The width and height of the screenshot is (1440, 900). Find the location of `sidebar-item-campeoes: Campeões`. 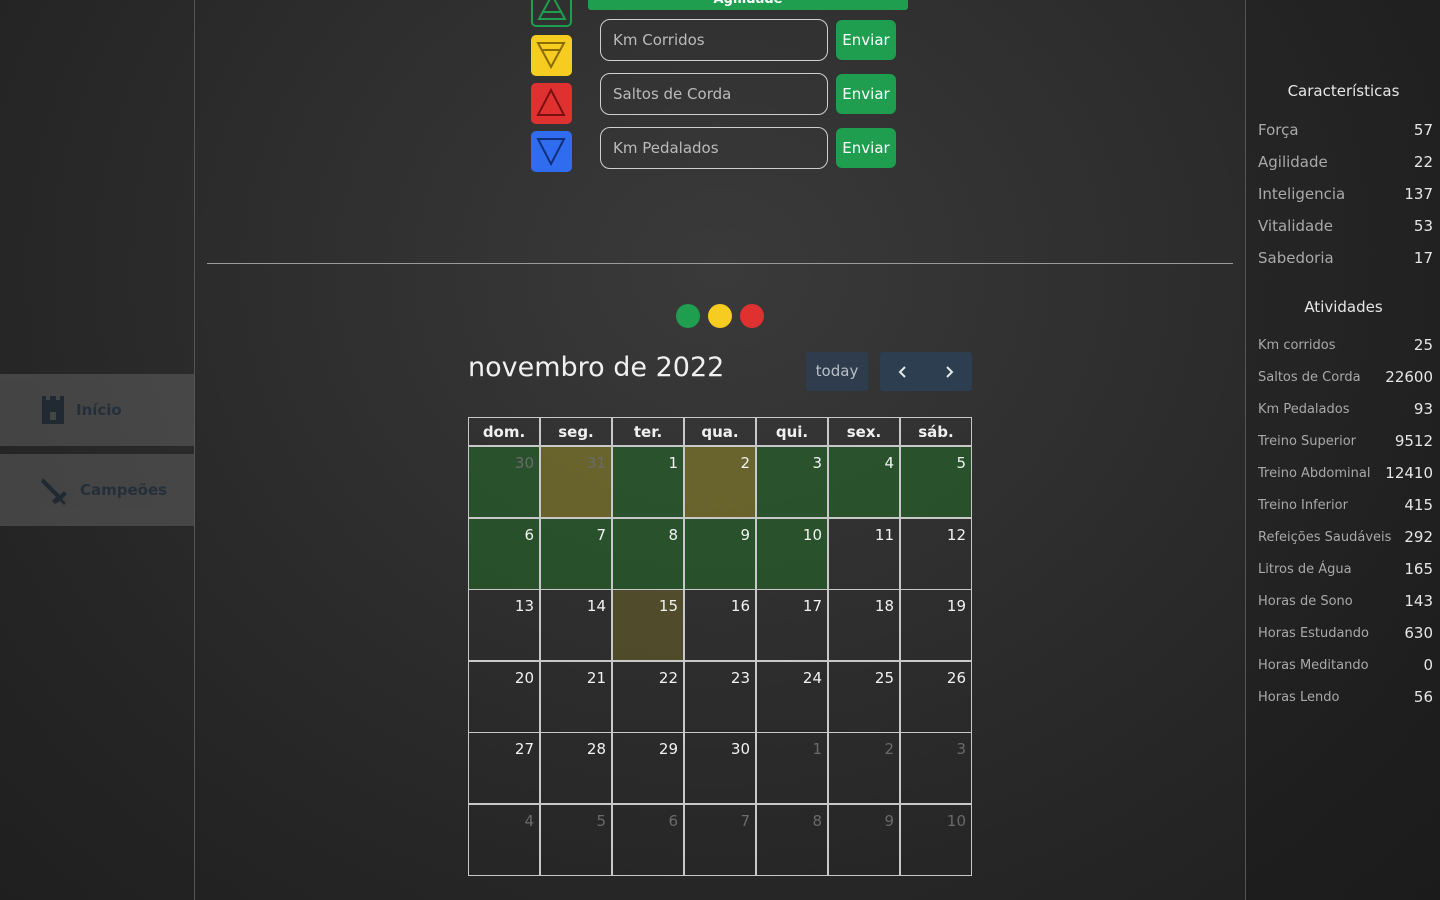

sidebar-item-campeoes: Campeões is located at coordinates (97, 490).